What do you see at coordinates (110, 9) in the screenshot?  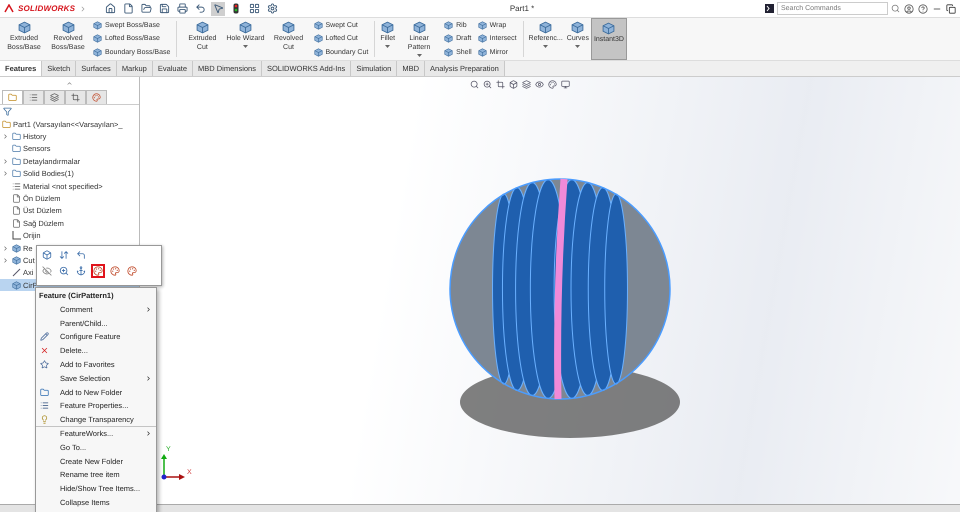 I see `home-icon` at bounding box center [110, 9].